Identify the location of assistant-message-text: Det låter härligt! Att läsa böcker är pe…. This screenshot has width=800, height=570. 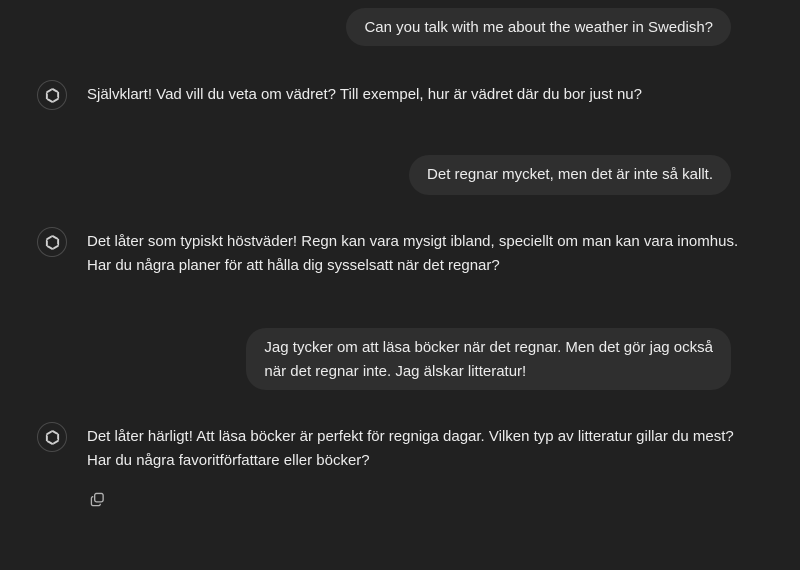
(410, 448).